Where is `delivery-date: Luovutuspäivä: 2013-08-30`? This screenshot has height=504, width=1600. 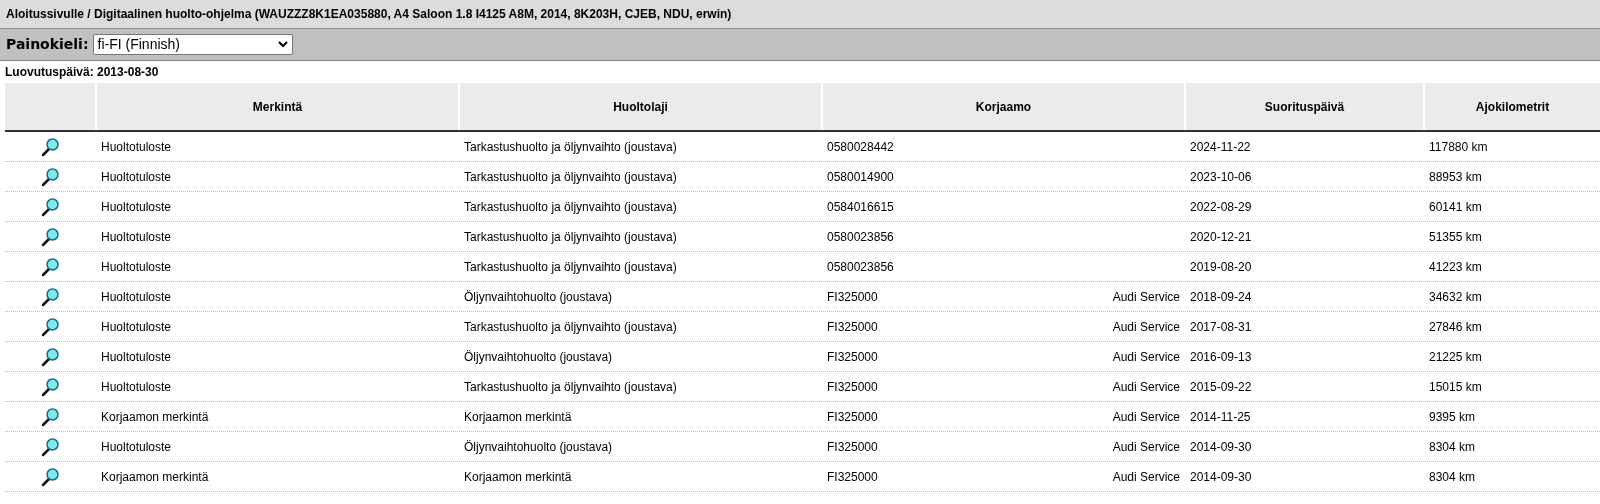
delivery-date: Luovutuspäivä: 2013-08-30 is located at coordinates (82, 72).